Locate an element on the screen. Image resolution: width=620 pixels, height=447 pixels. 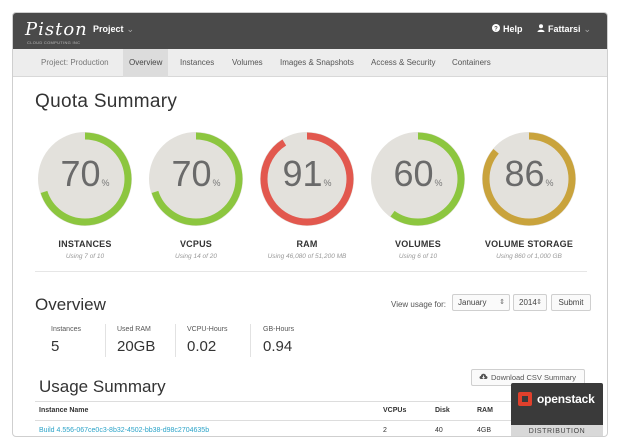
column-header-instance-name: Instance Name is located at coordinates (63, 410).